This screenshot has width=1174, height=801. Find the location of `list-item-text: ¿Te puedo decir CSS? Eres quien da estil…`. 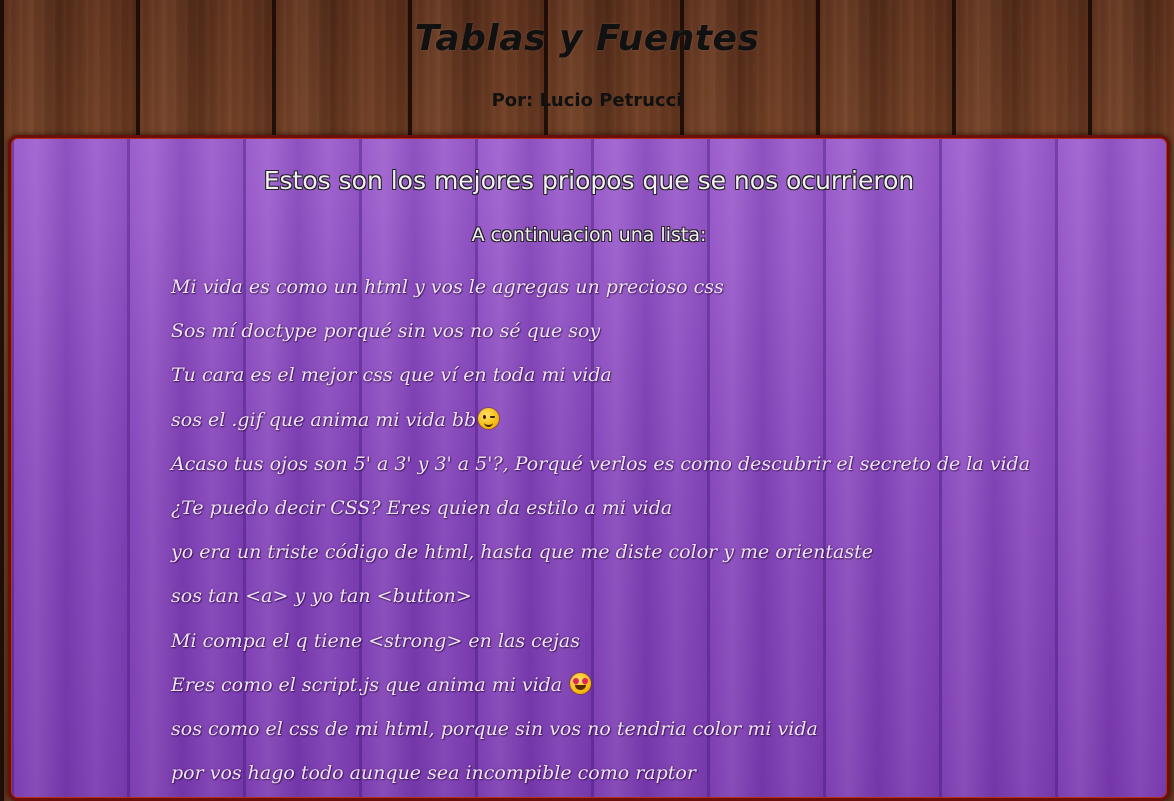

list-item-text: ¿Te puedo decir CSS? Eres quien da estil… is located at coordinates (422, 507).